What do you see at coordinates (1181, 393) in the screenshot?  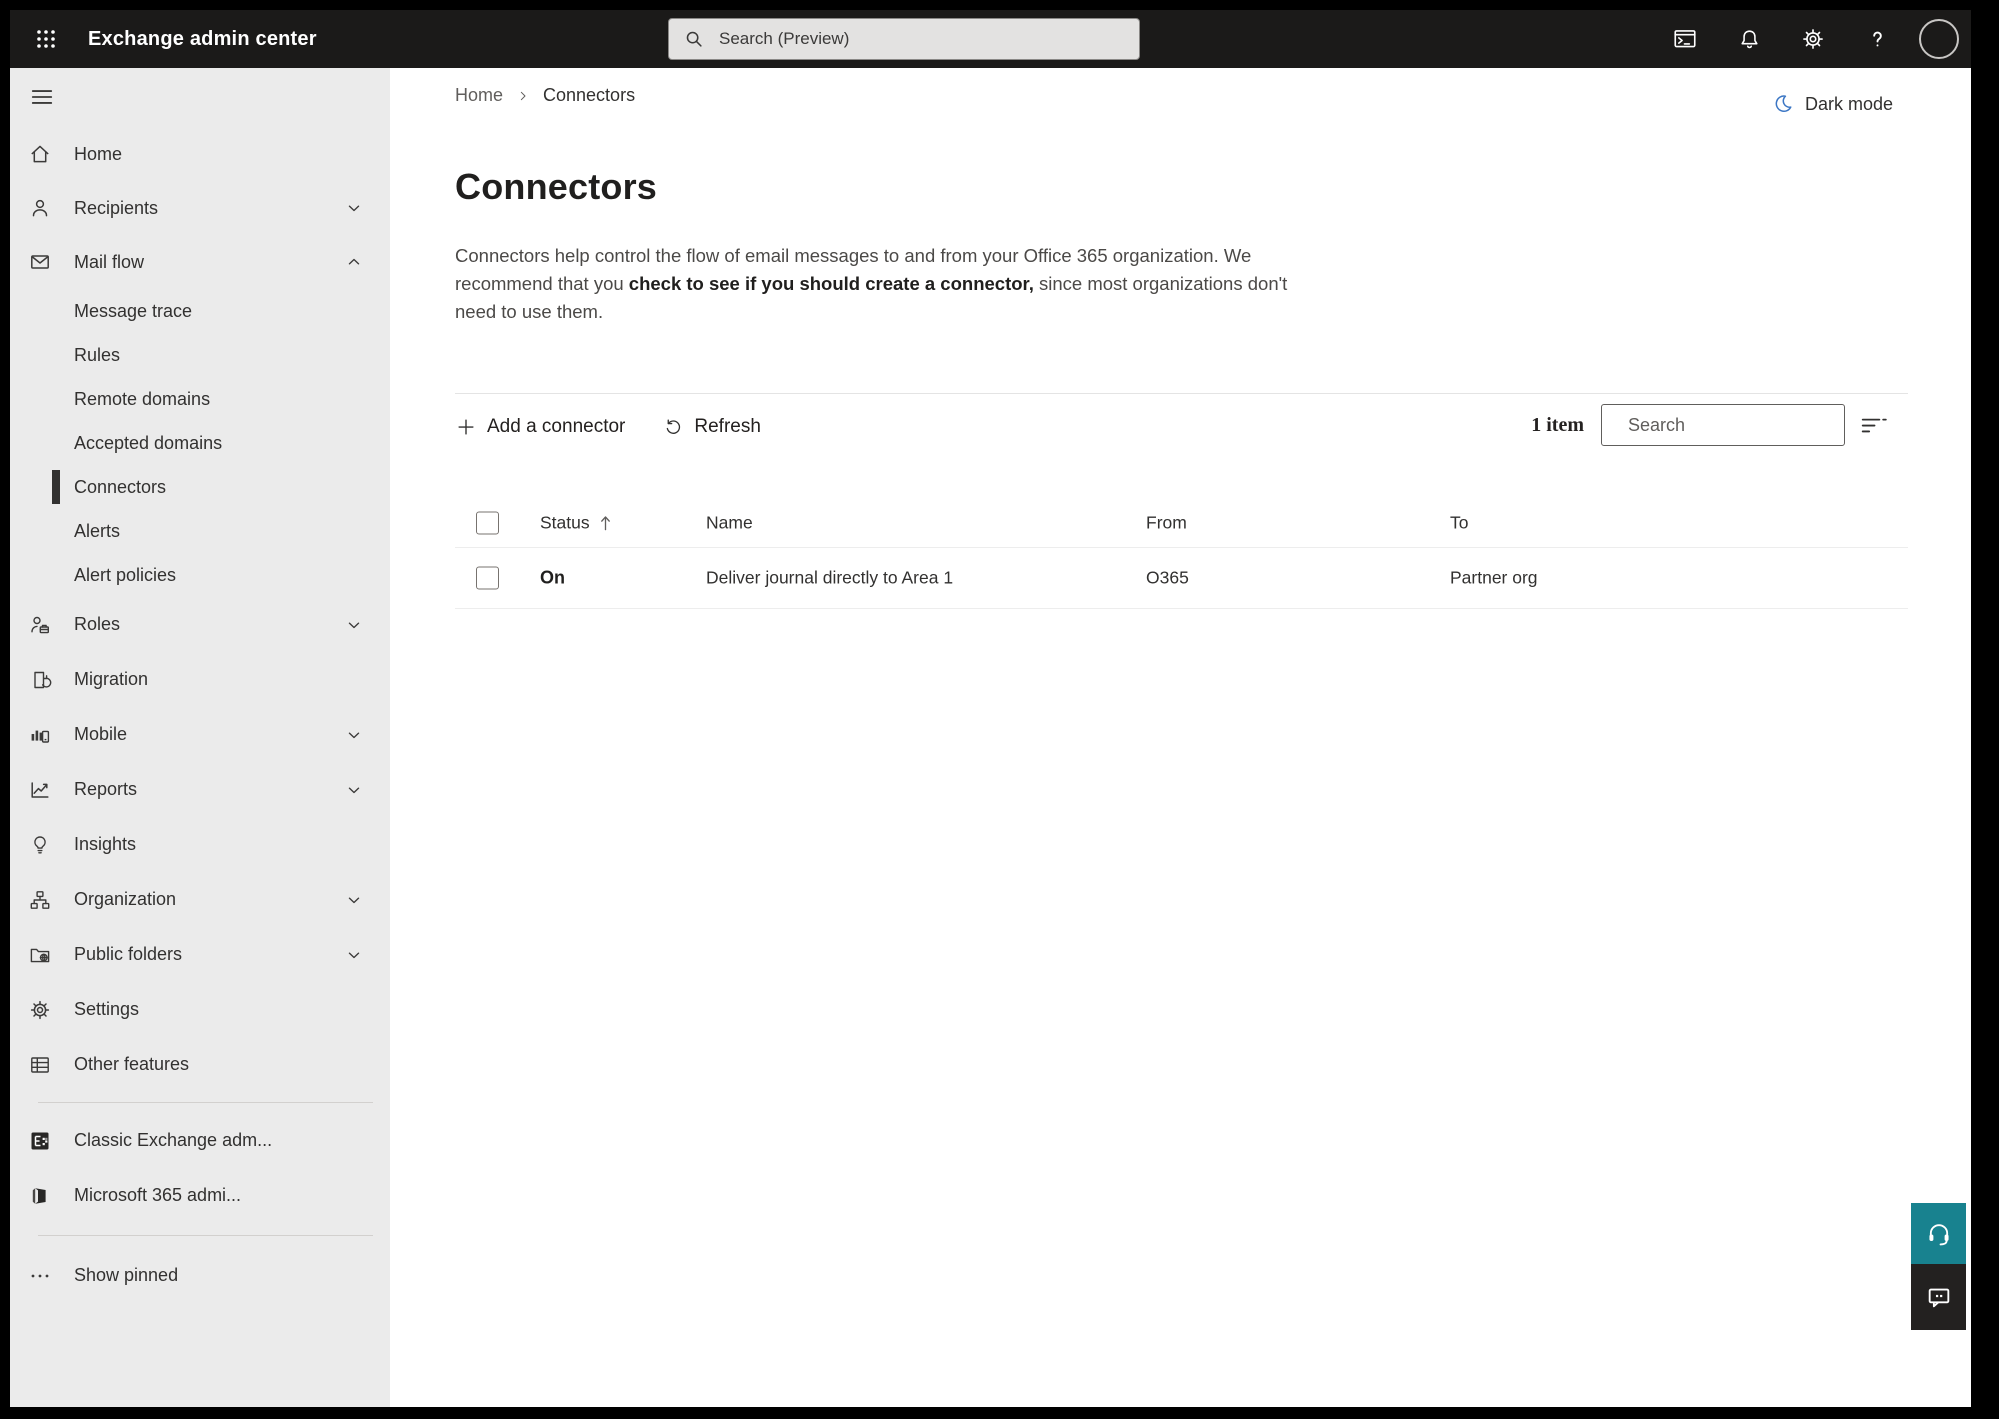 I see `toolbar-divider` at bounding box center [1181, 393].